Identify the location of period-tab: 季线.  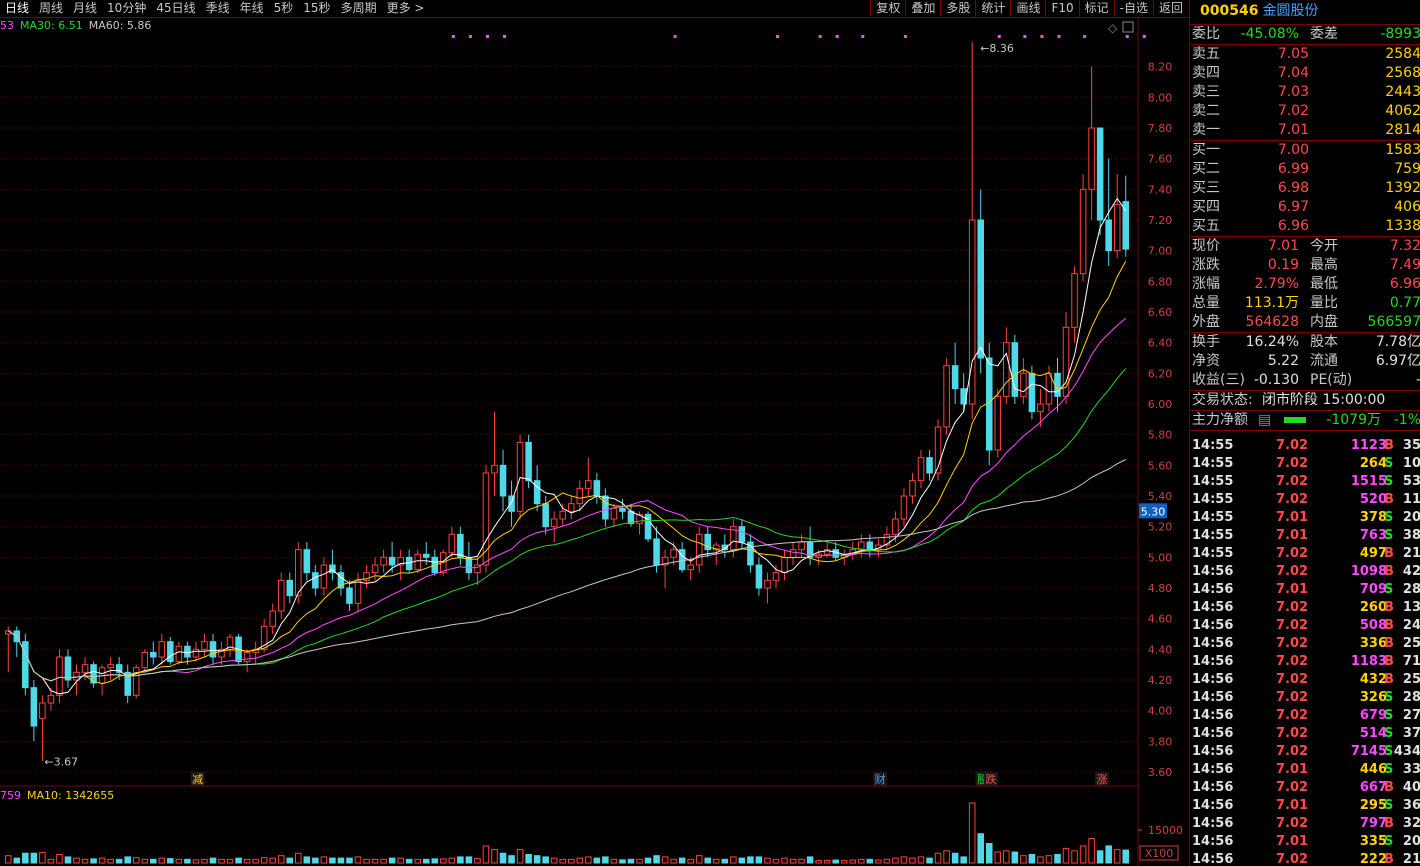
(218, 8).